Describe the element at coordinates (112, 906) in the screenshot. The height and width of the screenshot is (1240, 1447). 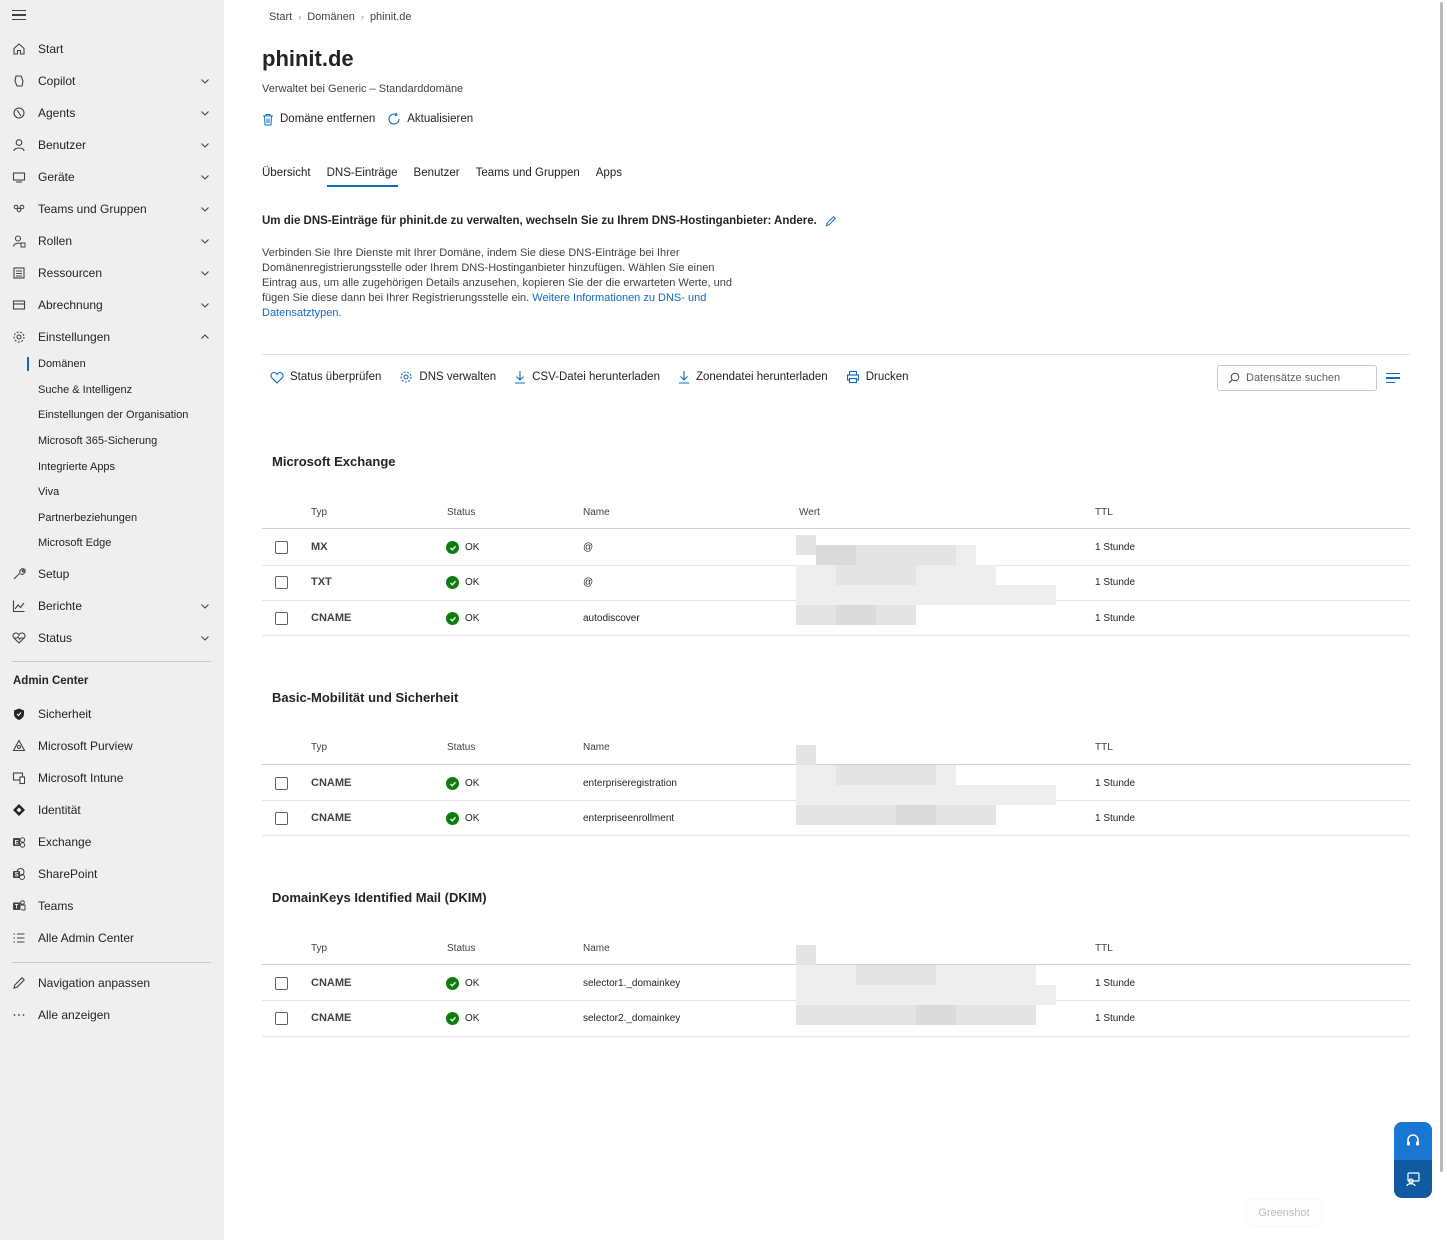
I see `nav-item-teams: T Teams` at that location.